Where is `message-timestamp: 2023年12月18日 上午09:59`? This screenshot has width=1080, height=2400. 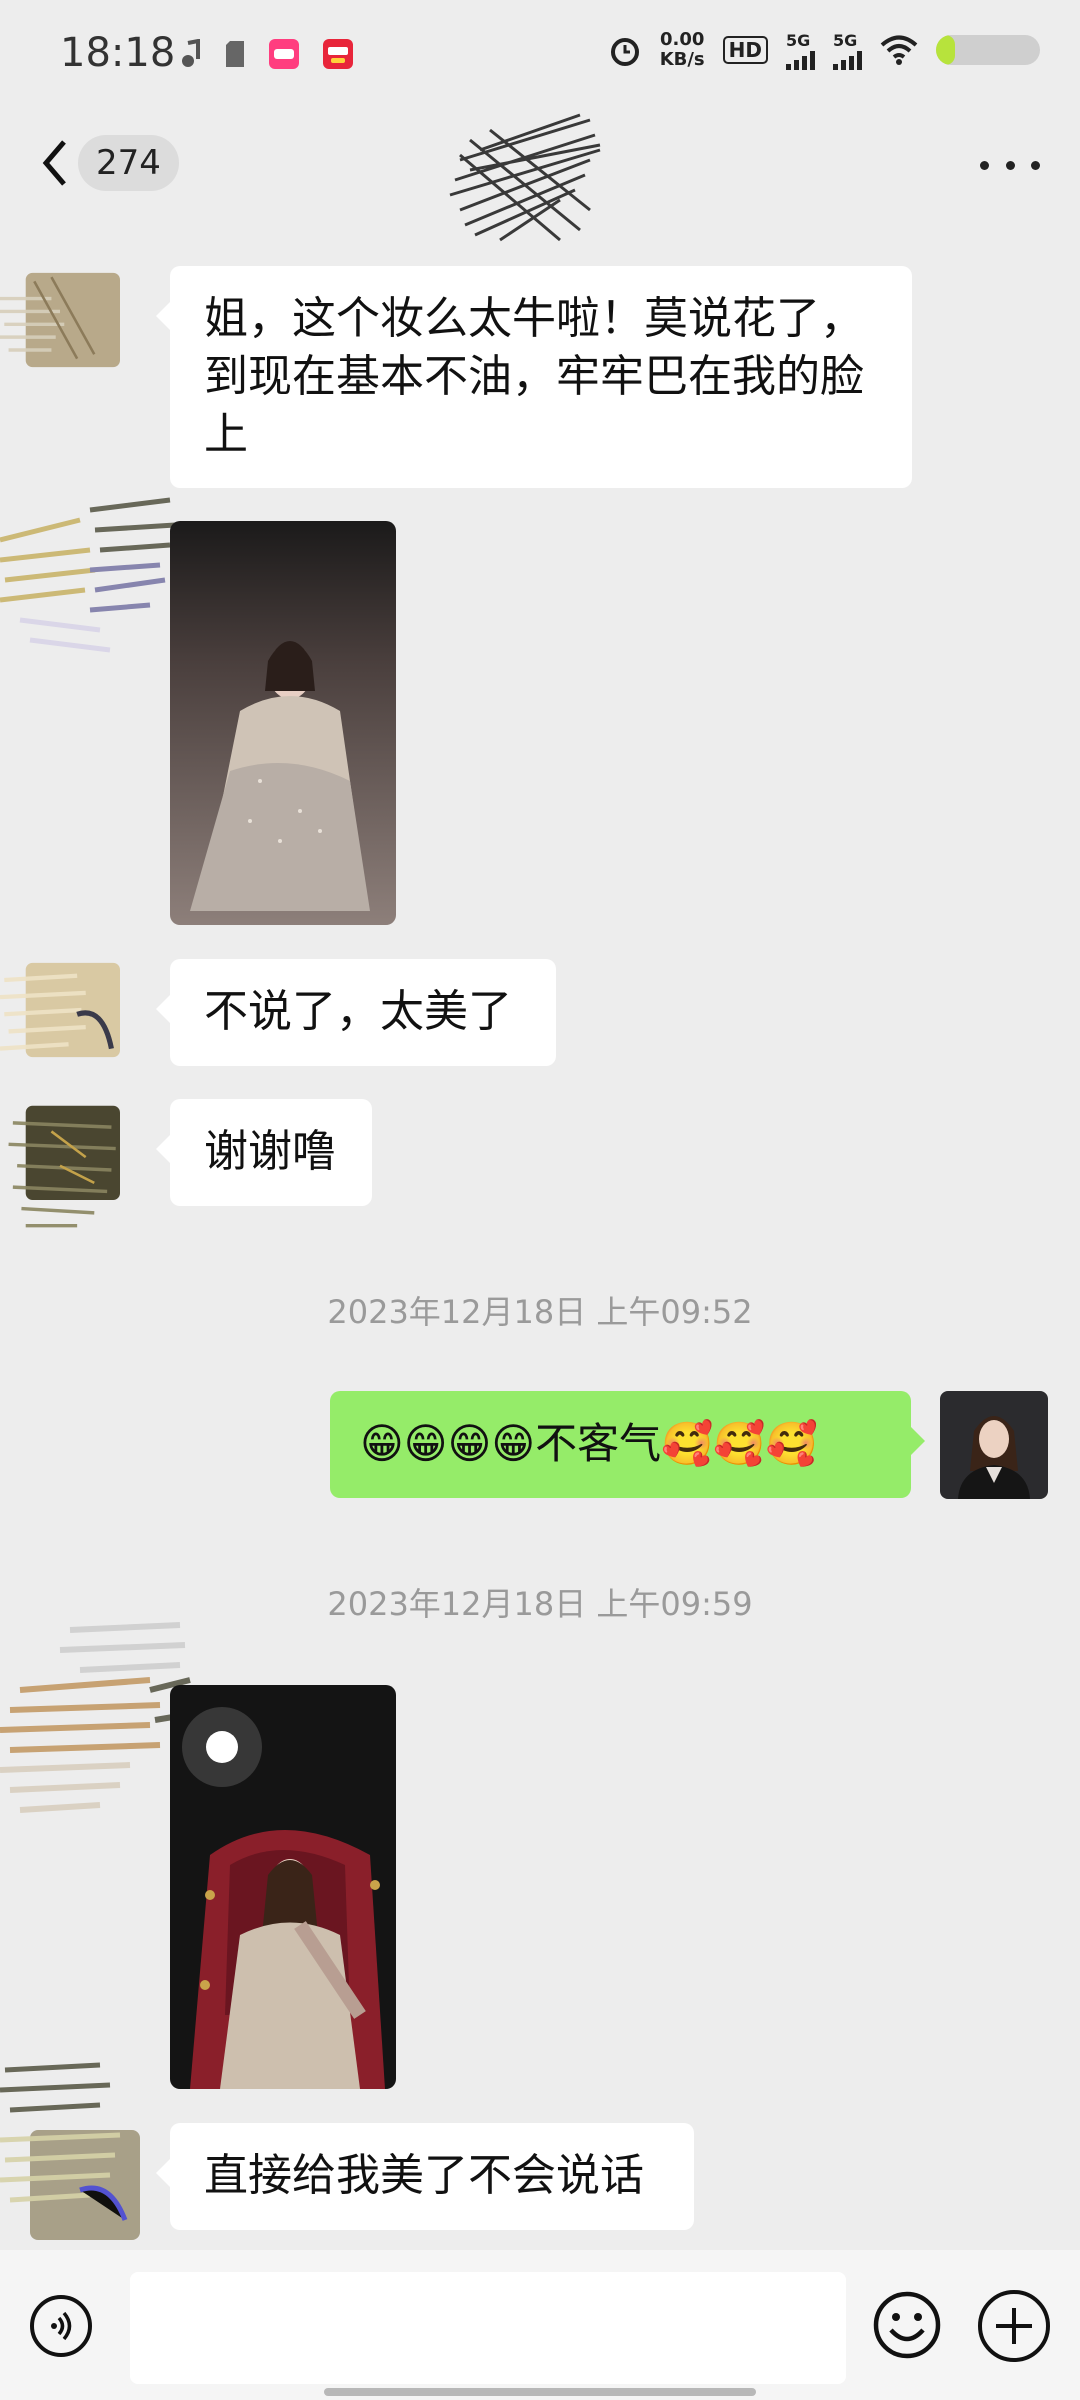 message-timestamp: 2023年12月18日 上午09:59 is located at coordinates (540, 1604).